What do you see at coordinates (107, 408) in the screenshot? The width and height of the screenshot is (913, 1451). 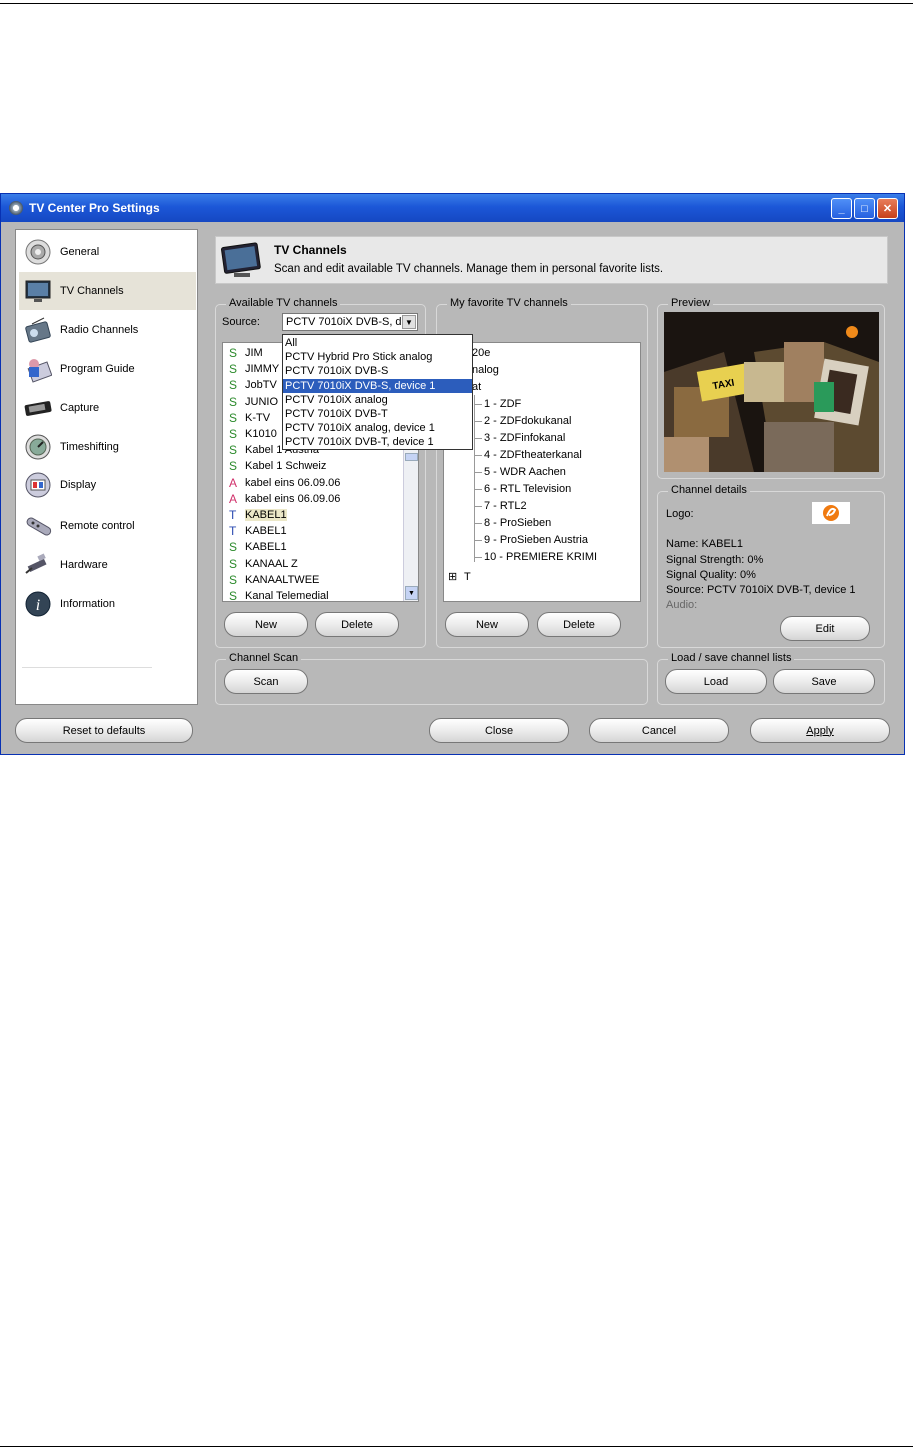 I see `sidebar-item-capture: Capture` at bounding box center [107, 408].